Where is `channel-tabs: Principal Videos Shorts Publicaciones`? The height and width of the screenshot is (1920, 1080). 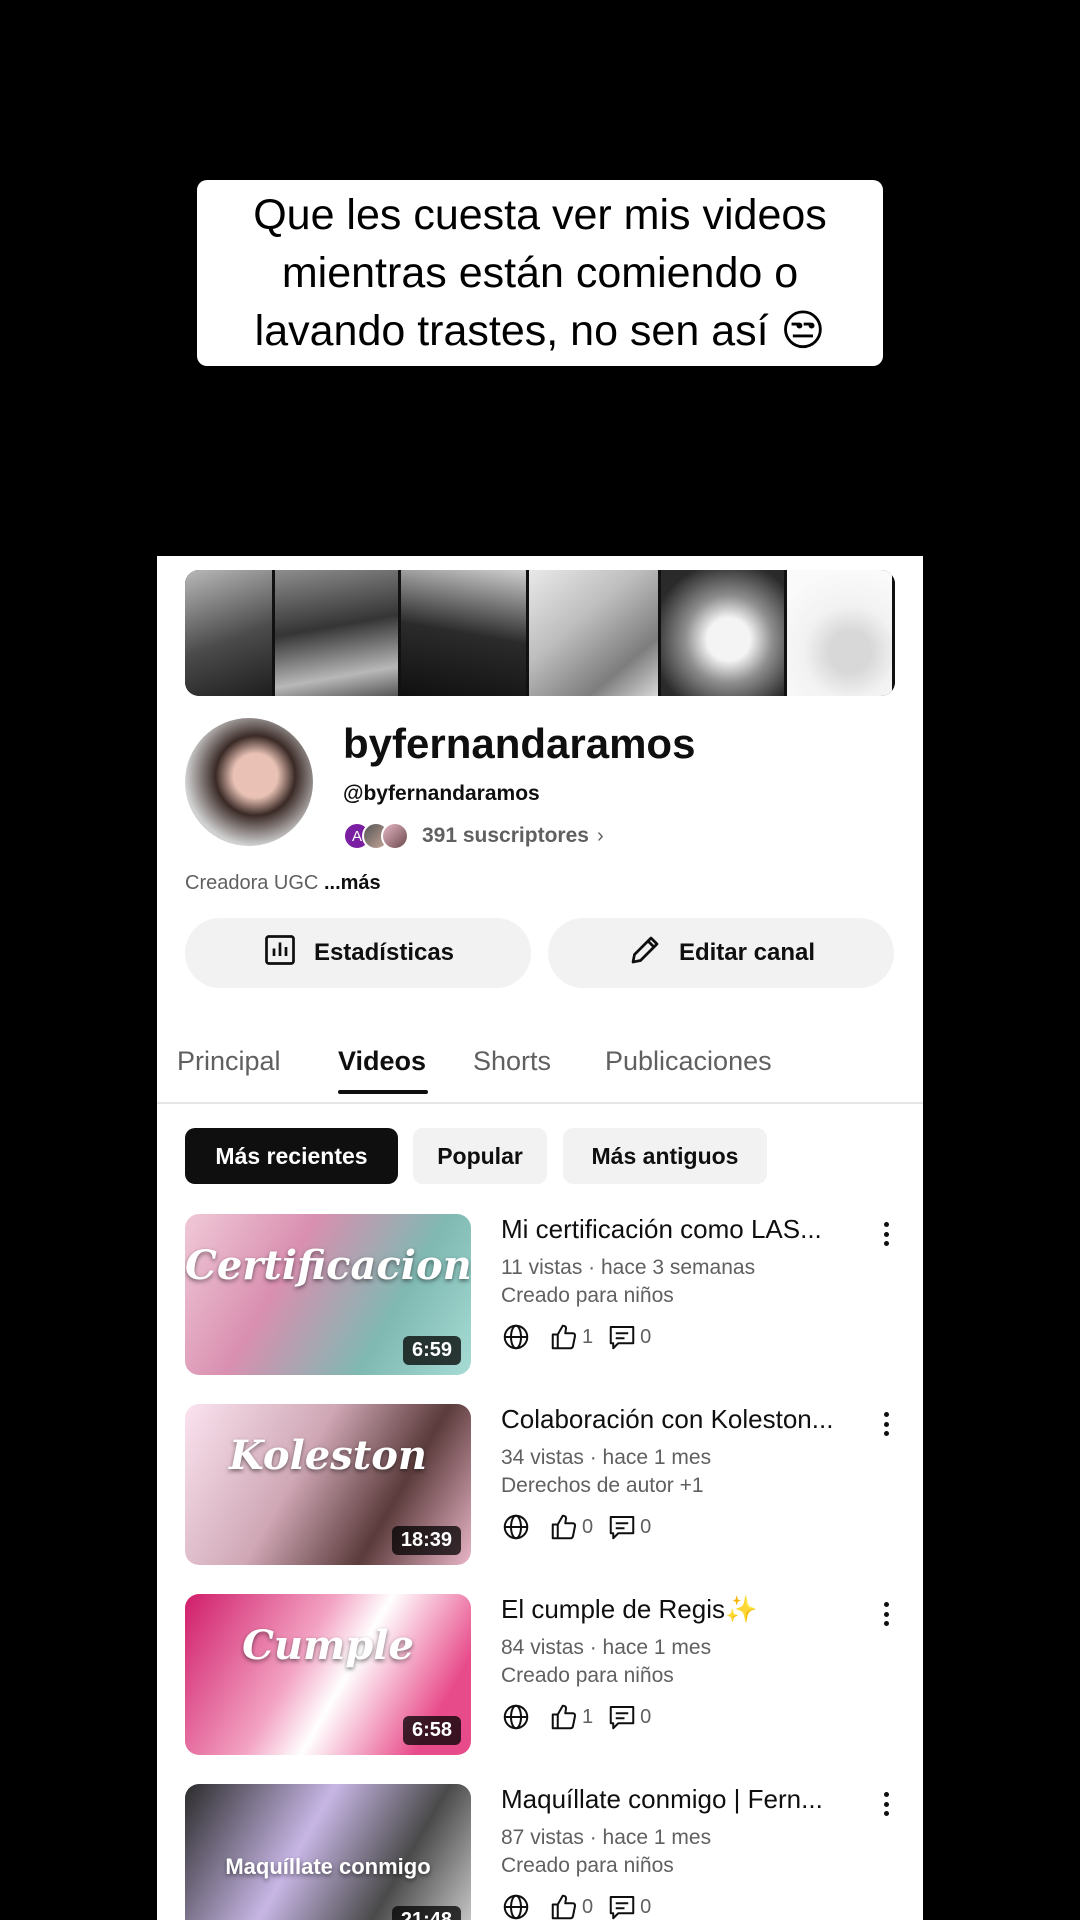 channel-tabs: Principal Videos Shorts Publicaciones is located at coordinates (540, 1068).